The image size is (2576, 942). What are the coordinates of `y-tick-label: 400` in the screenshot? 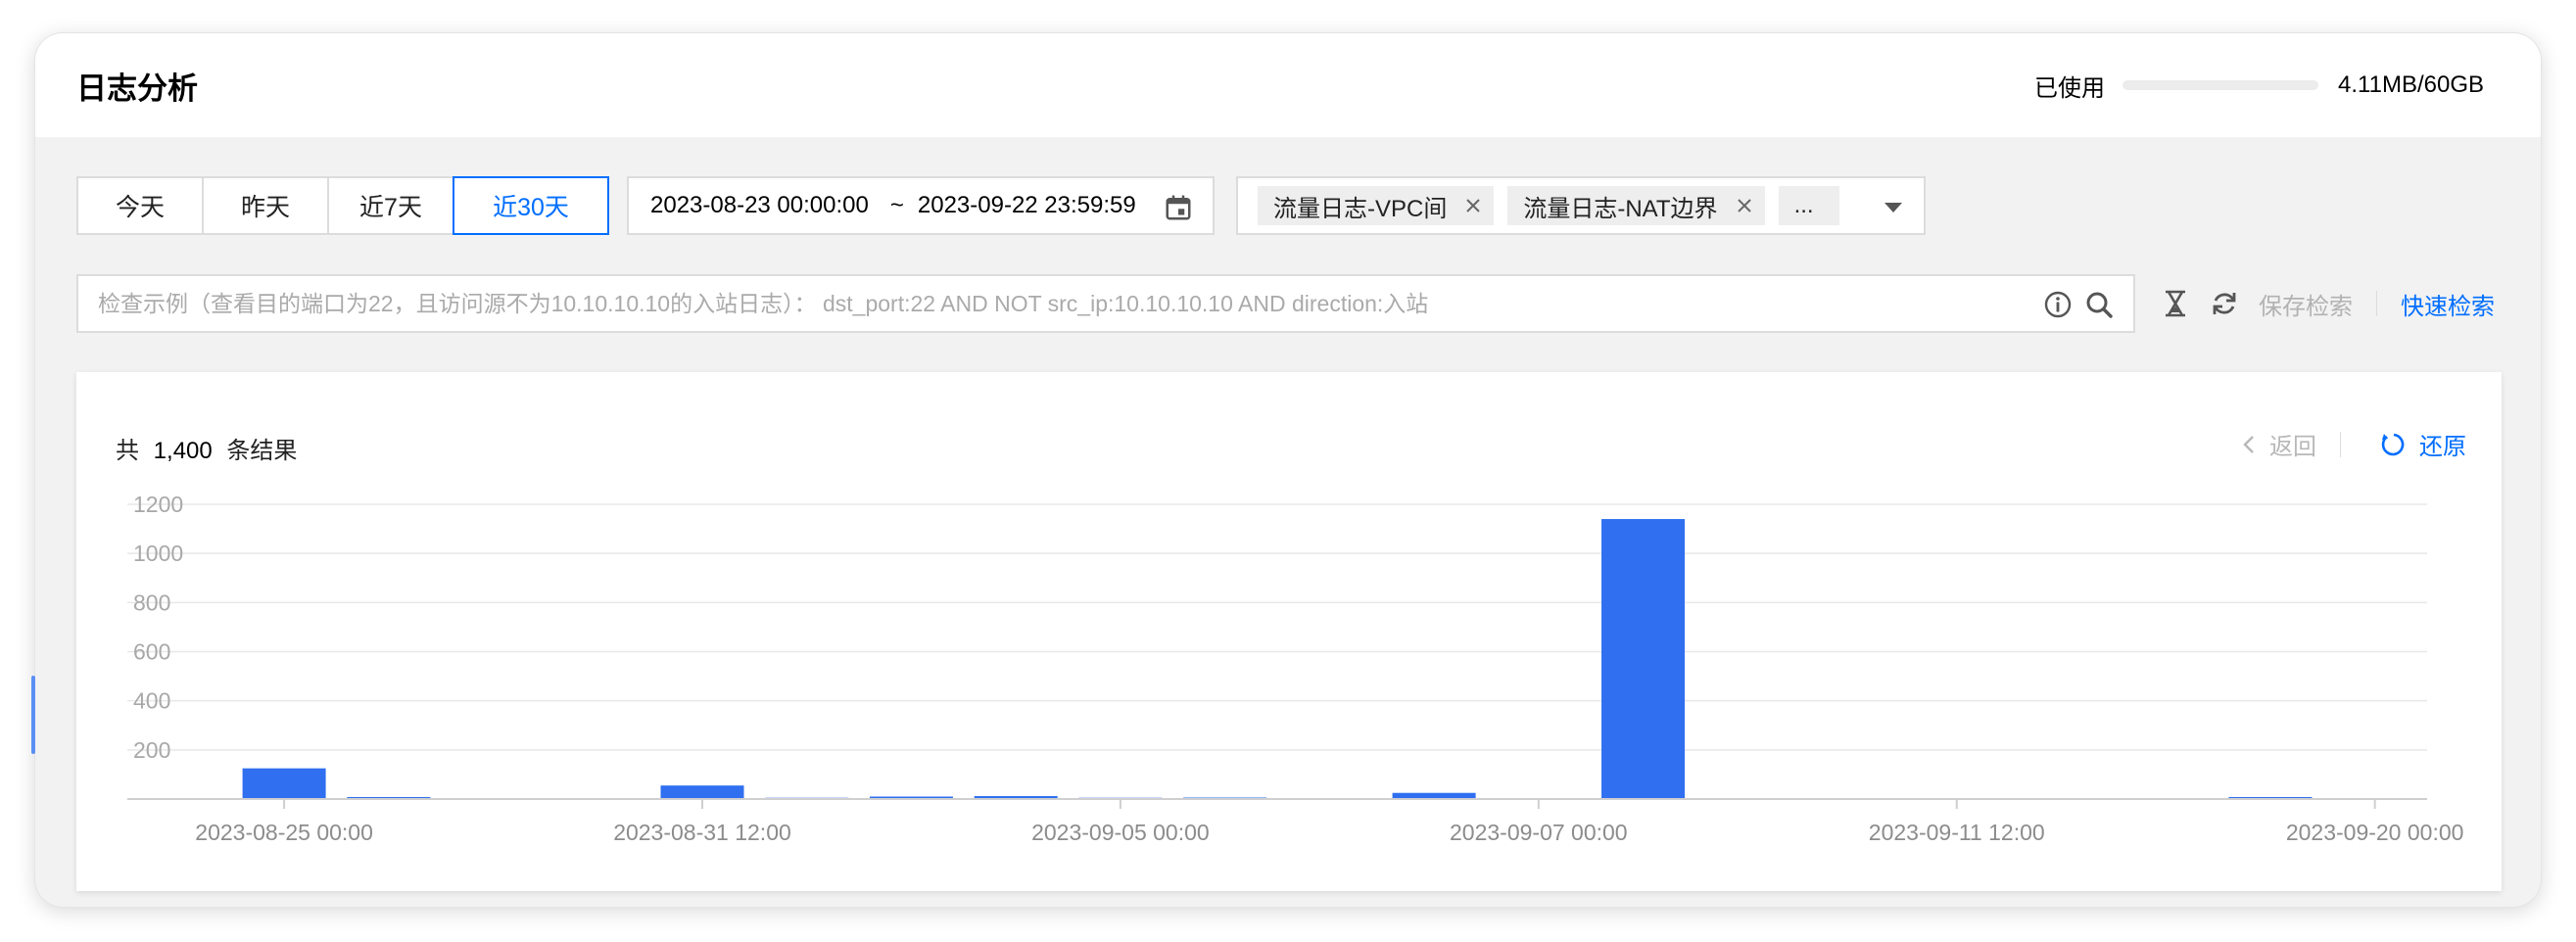 It's located at (151, 701).